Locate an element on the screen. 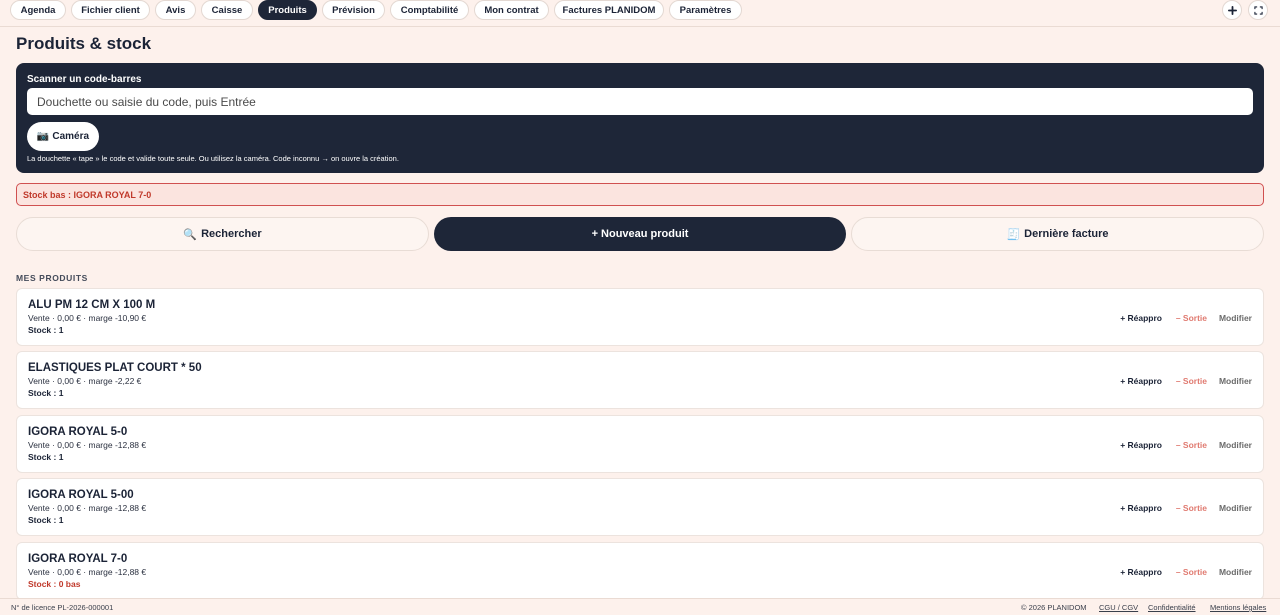  tab-avis: Avis is located at coordinates (175, 10).